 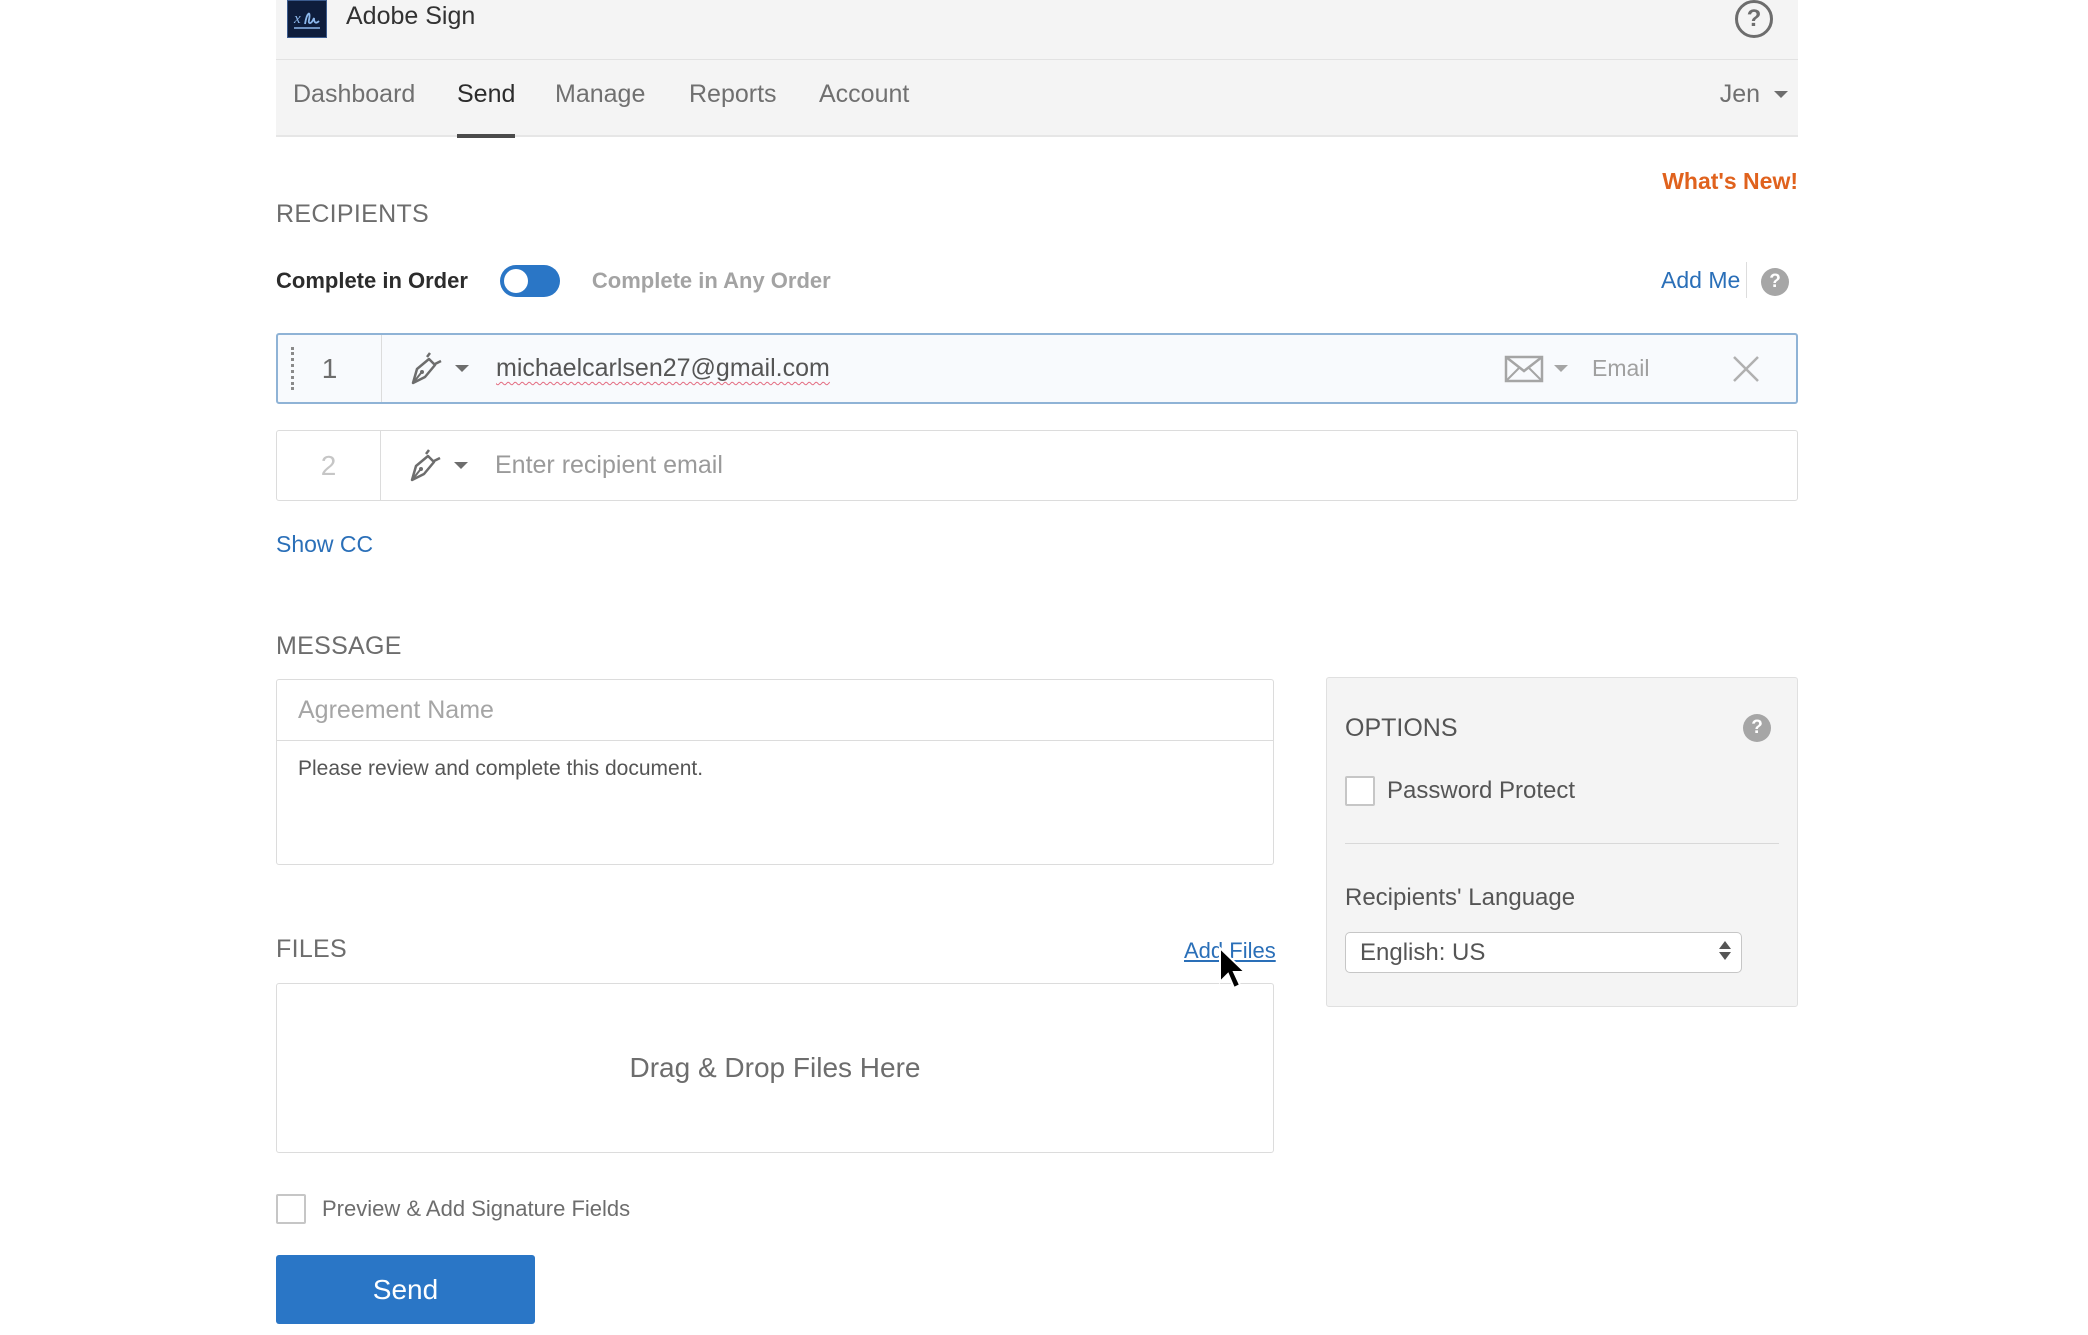 What do you see at coordinates (1524, 368) in the screenshot?
I see `envelope-icon` at bounding box center [1524, 368].